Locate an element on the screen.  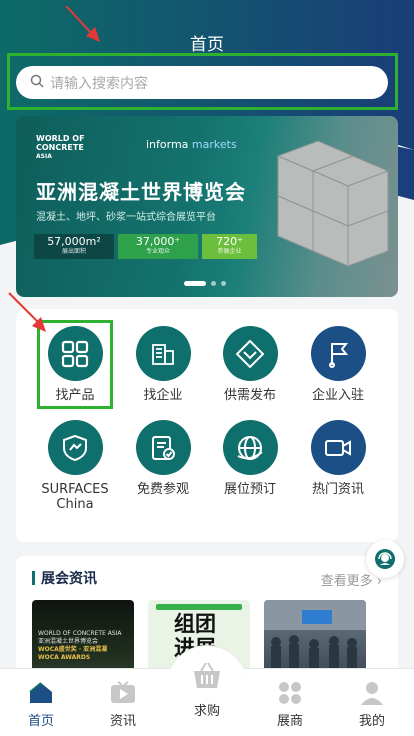
concrete-blocks-image is located at coordinates (333, 203).